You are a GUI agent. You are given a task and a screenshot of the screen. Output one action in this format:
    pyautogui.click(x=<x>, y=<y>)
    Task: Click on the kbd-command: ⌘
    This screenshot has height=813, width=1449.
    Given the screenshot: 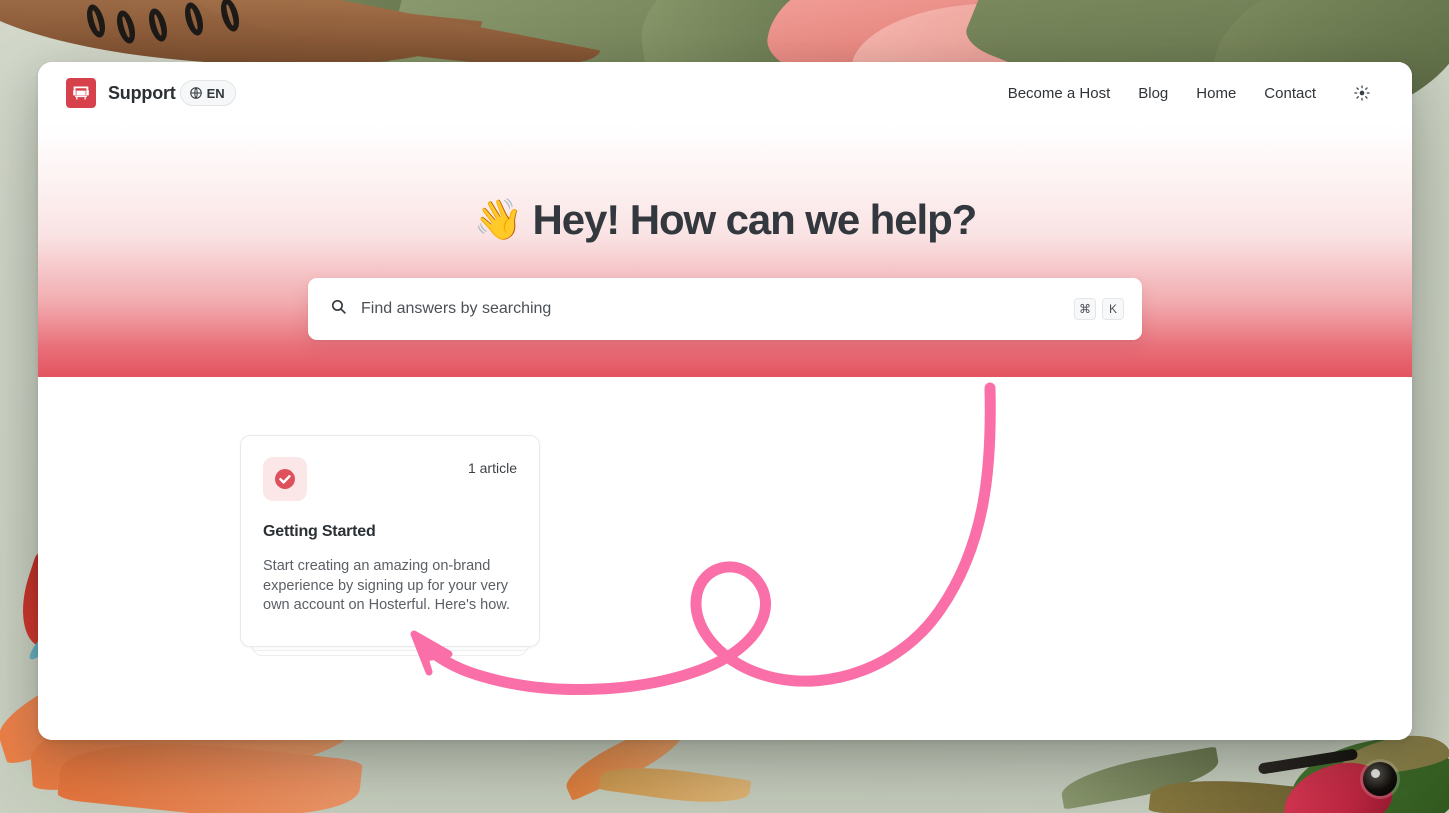 What is the action you would take?
    pyautogui.click(x=1085, y=309)
    